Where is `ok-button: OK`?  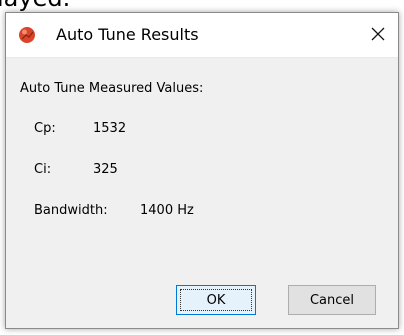 ok-button: OK is located at coordinates (216, 300).